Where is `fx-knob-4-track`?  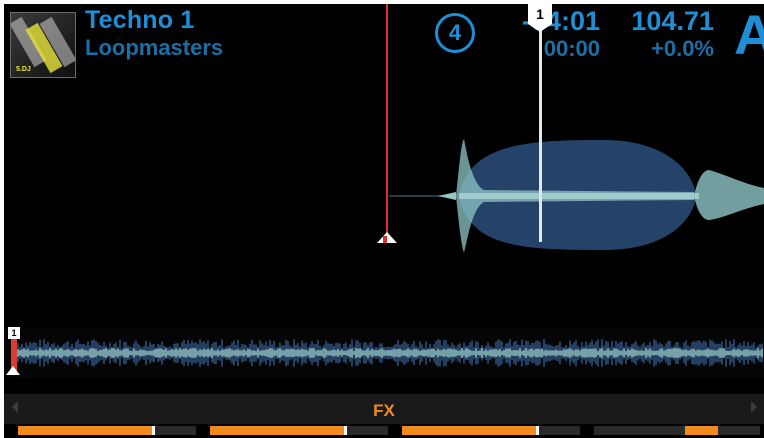
fx-knob-4-track is located at coordinates (677, 430).